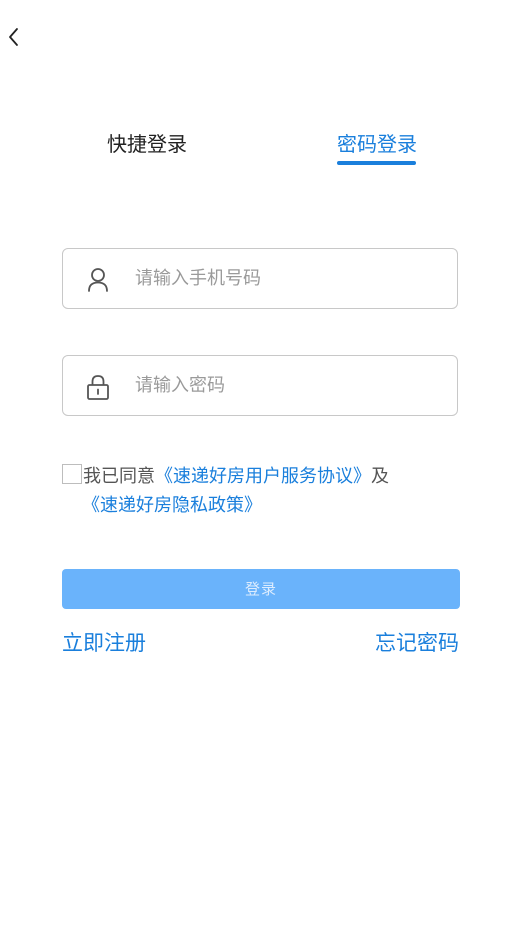  I want to click on agreement-conjunction: 及, so click(380, 476).